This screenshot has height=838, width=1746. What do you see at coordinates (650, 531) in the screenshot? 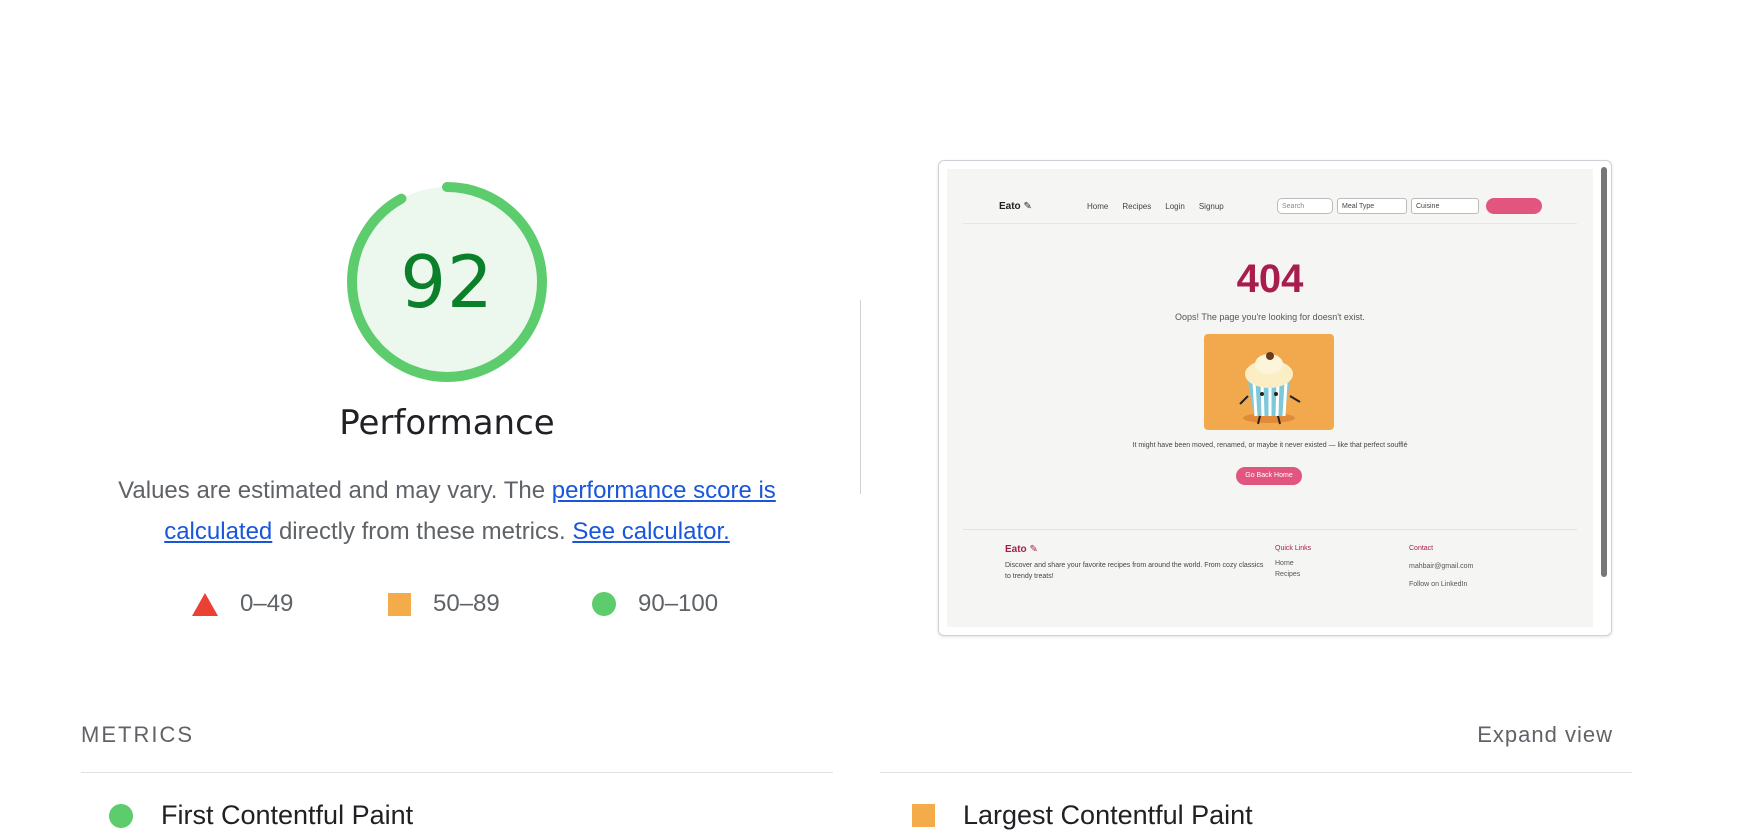
I see `see-calculator-link: See calculator.` at bounding box center [650, 531].